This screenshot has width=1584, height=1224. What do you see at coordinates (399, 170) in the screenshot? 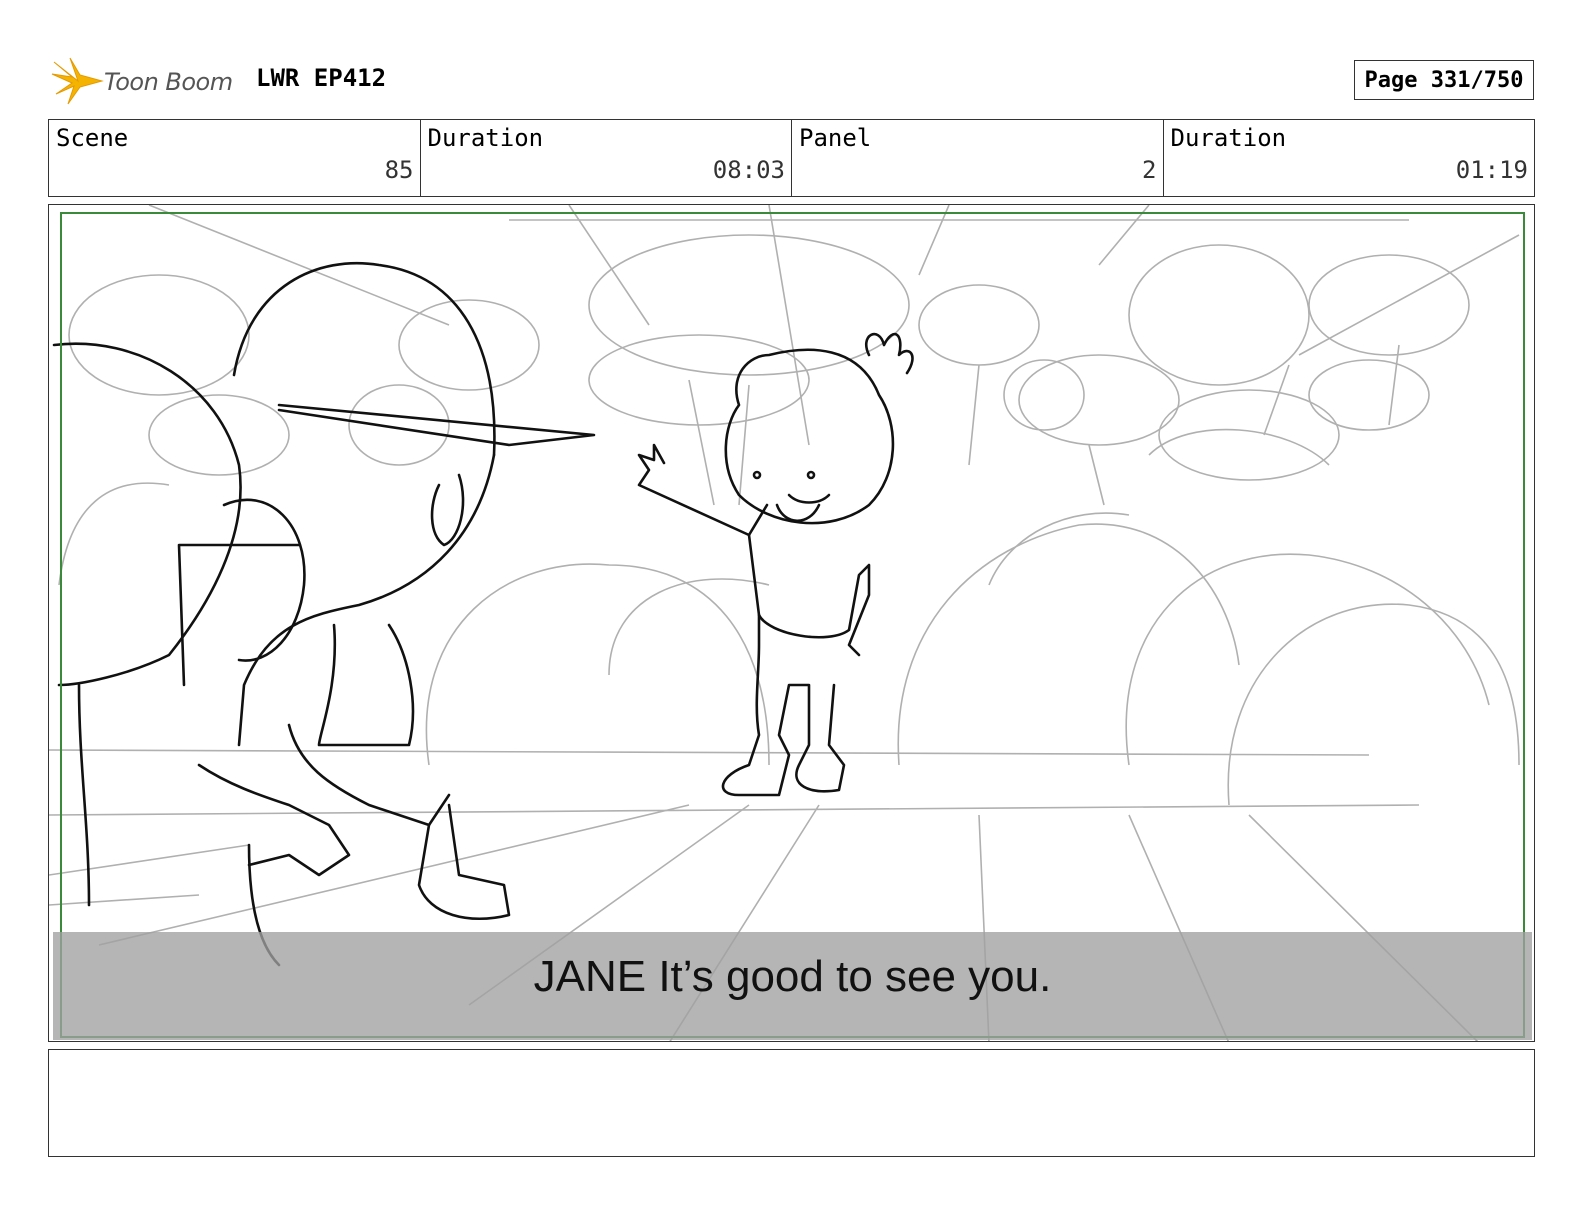
I see `scene-value: 85` at bounding box center [399, 170].